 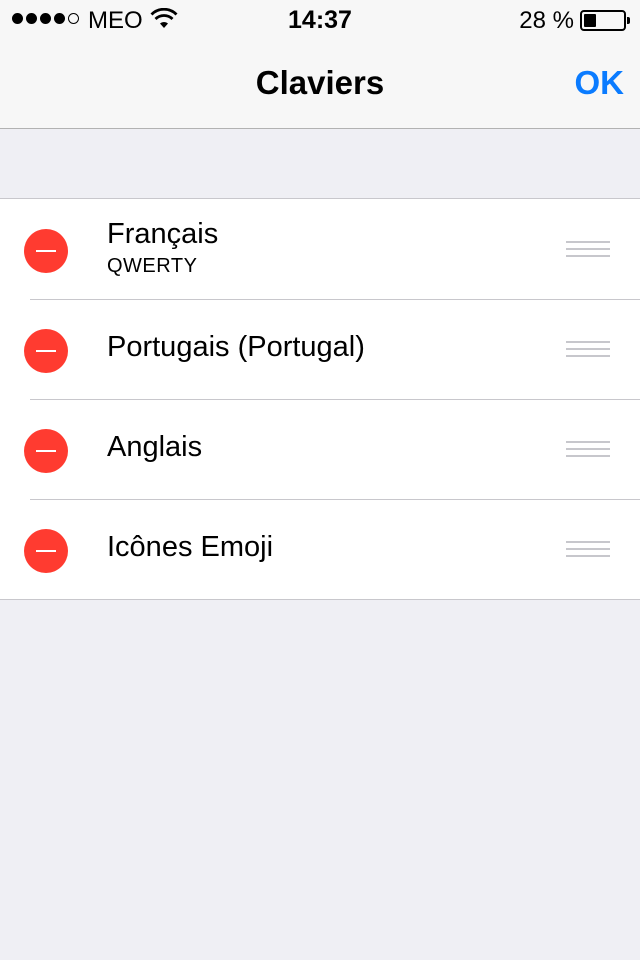 What do you see at coordinates (163, 234) in the screenshot?
I see `keyboard-name: Français` at bounding box center [163, 234].